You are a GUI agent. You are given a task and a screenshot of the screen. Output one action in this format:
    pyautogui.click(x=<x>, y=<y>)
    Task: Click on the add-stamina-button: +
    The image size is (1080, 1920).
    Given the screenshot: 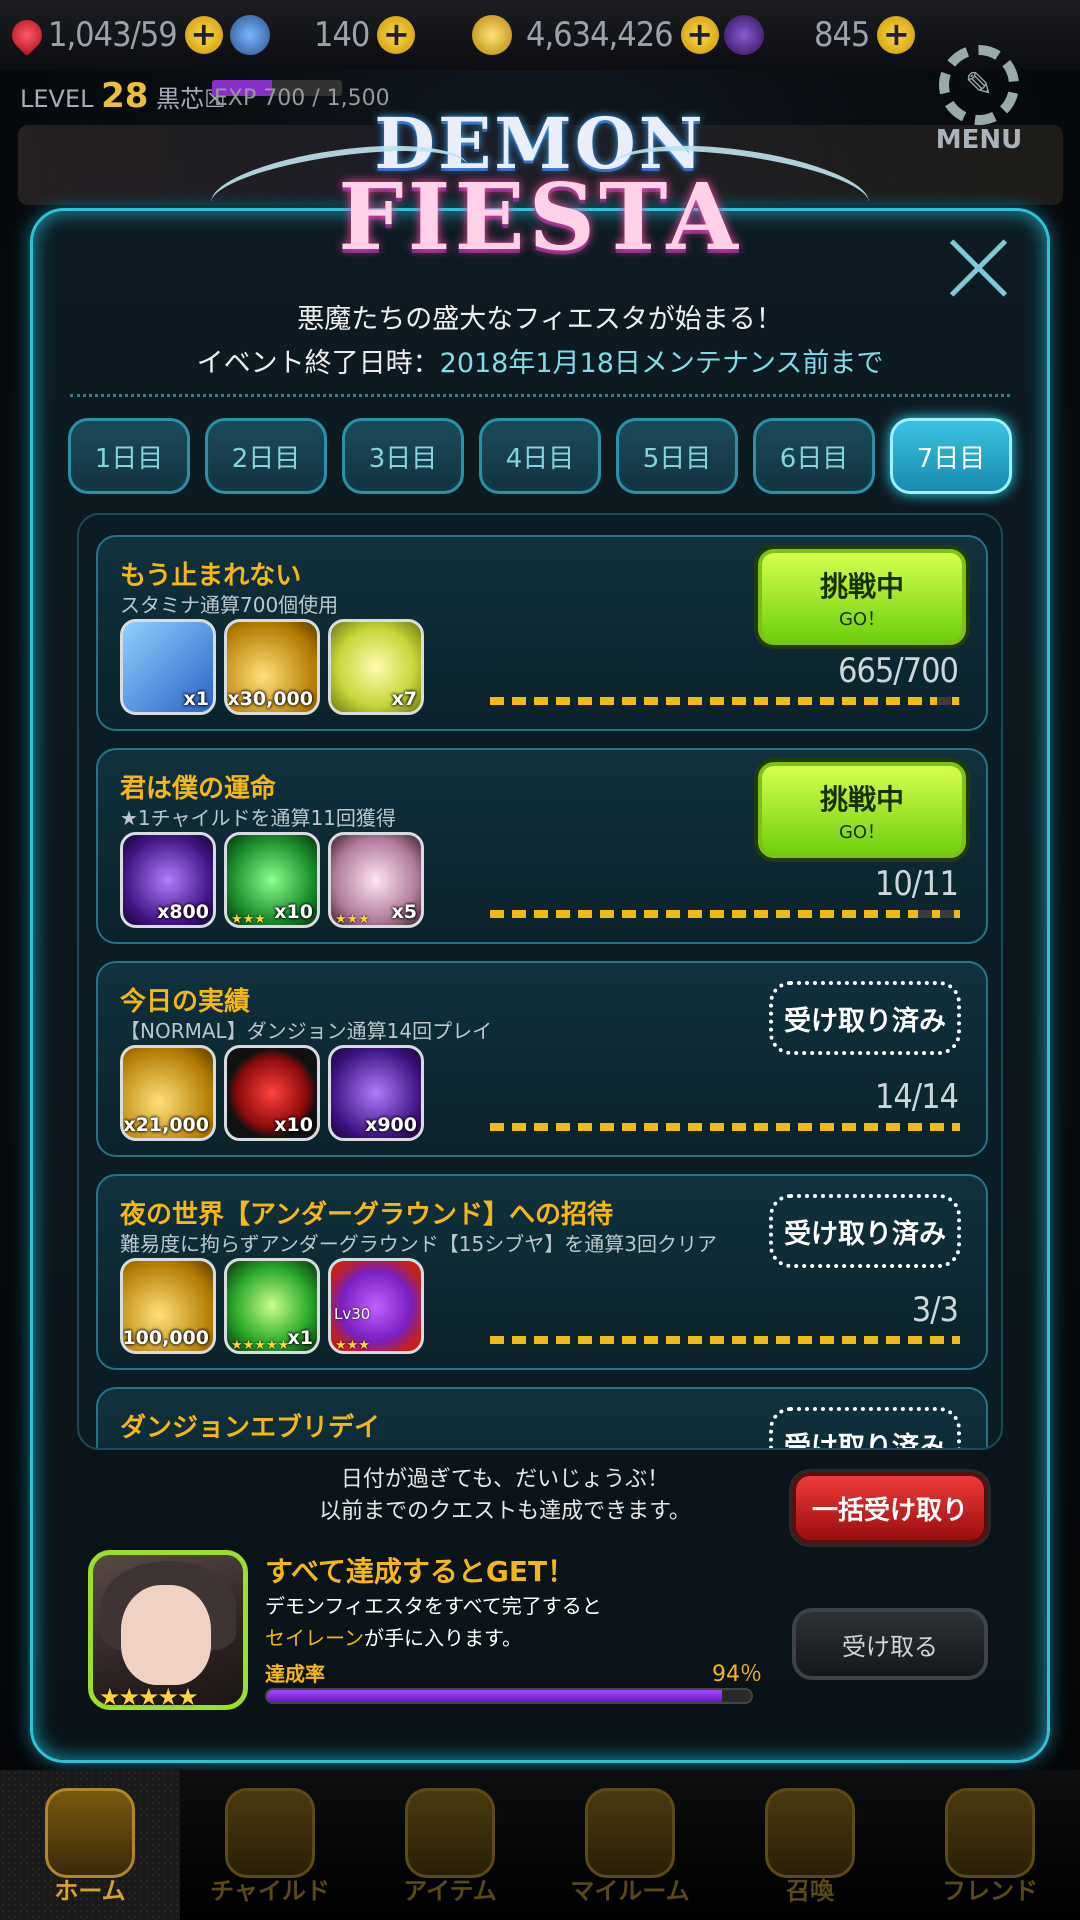 What is the action you would take?
    pyautogui.click(x=203, y=35)
    